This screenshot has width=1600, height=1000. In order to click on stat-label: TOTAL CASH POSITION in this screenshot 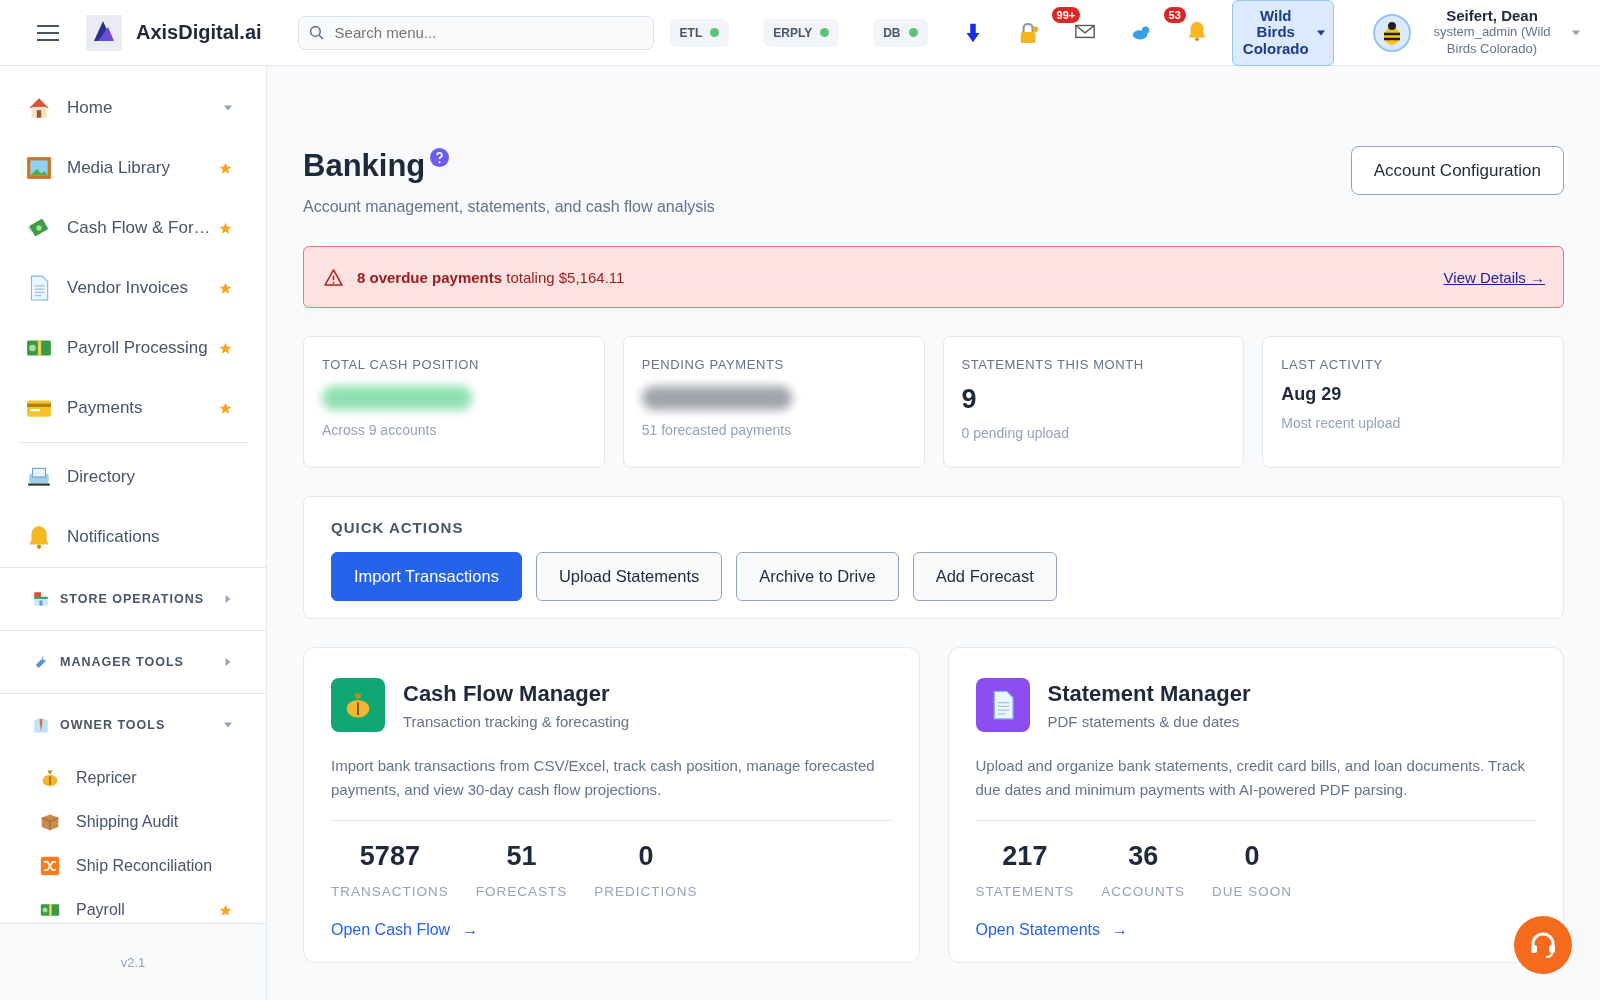, I will do `click(401, 364)`.